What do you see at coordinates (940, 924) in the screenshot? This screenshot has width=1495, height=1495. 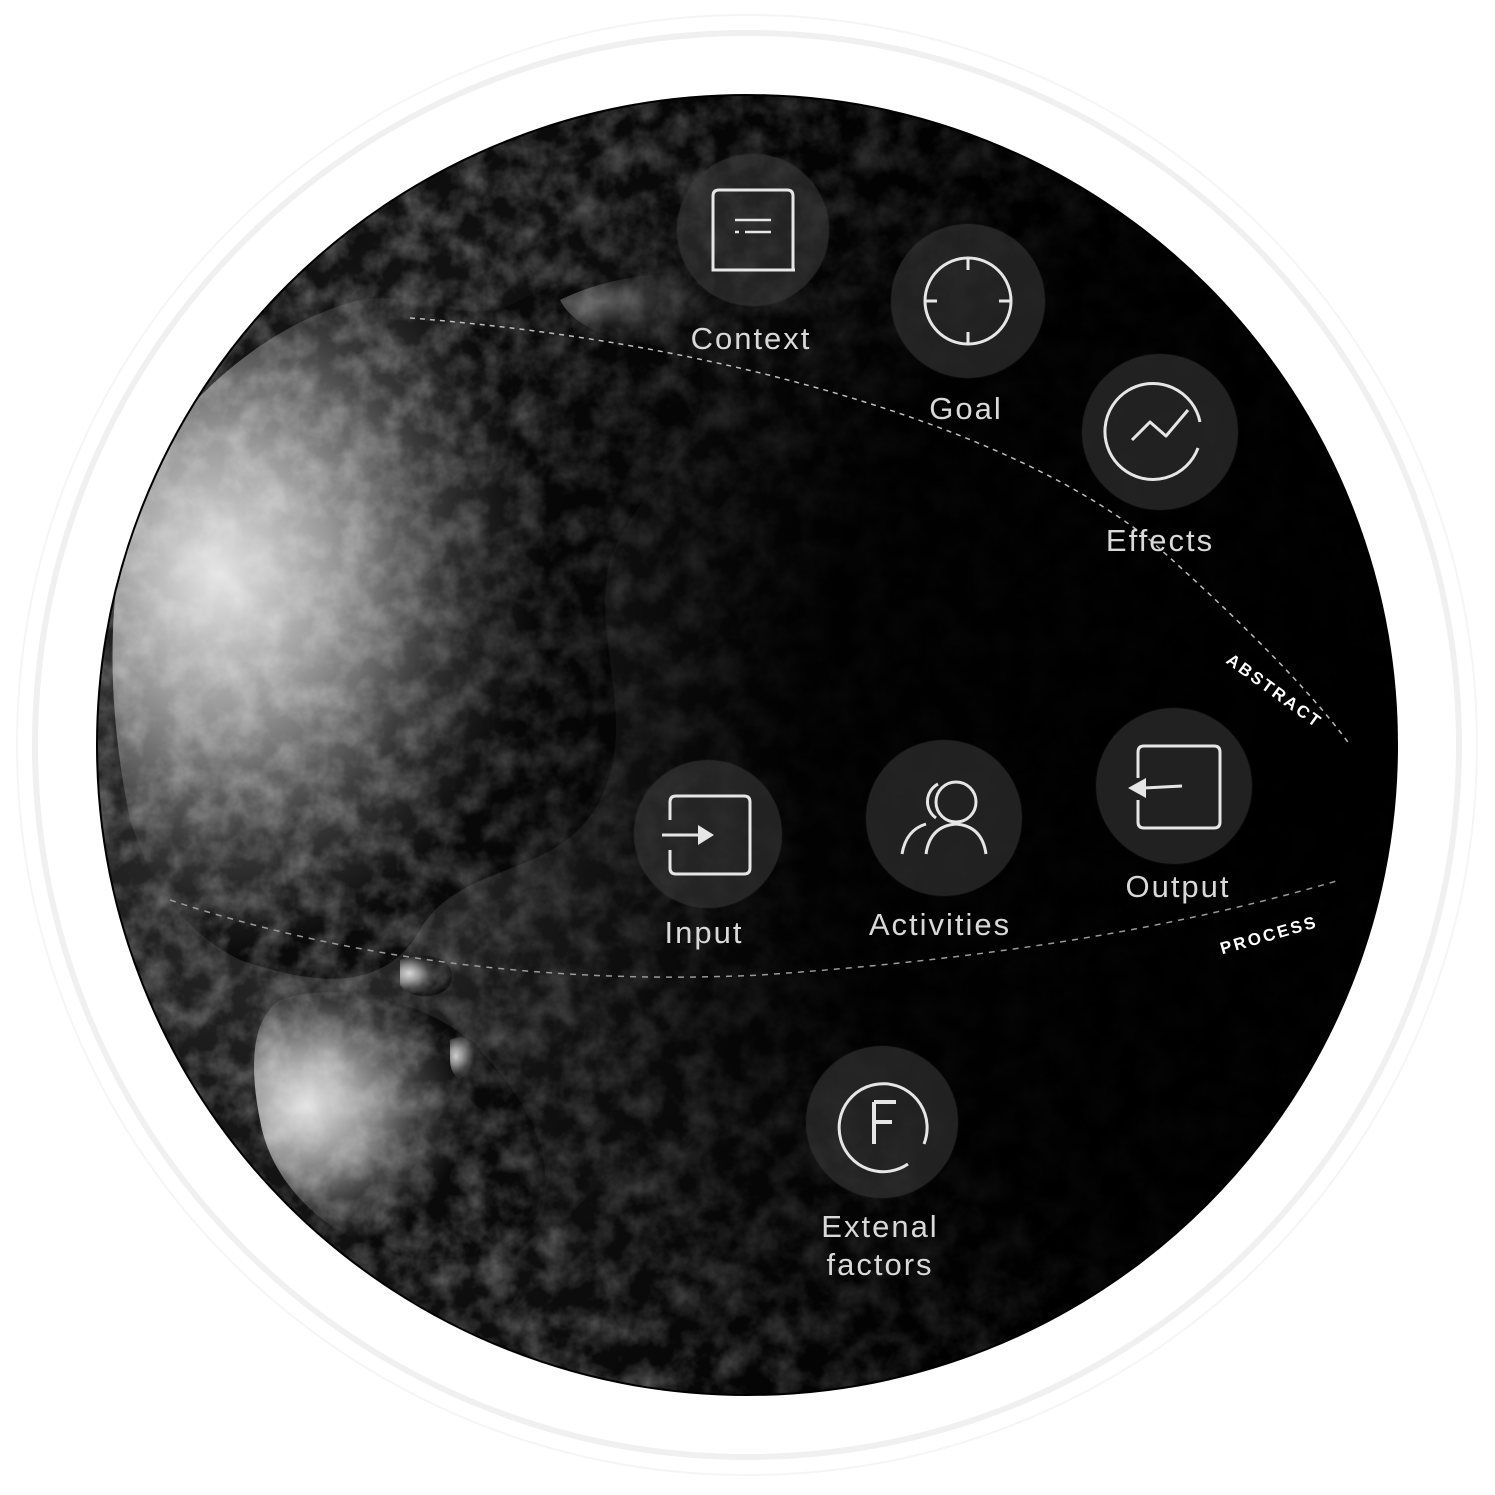 I see `activities-label: Activities` at bounding box center [940, 924].